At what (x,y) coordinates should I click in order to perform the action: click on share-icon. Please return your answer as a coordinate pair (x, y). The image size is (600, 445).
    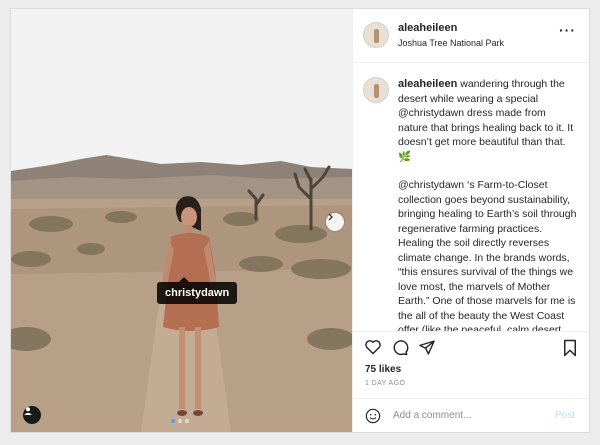
    Looking at the image, I should click on (427, 347).